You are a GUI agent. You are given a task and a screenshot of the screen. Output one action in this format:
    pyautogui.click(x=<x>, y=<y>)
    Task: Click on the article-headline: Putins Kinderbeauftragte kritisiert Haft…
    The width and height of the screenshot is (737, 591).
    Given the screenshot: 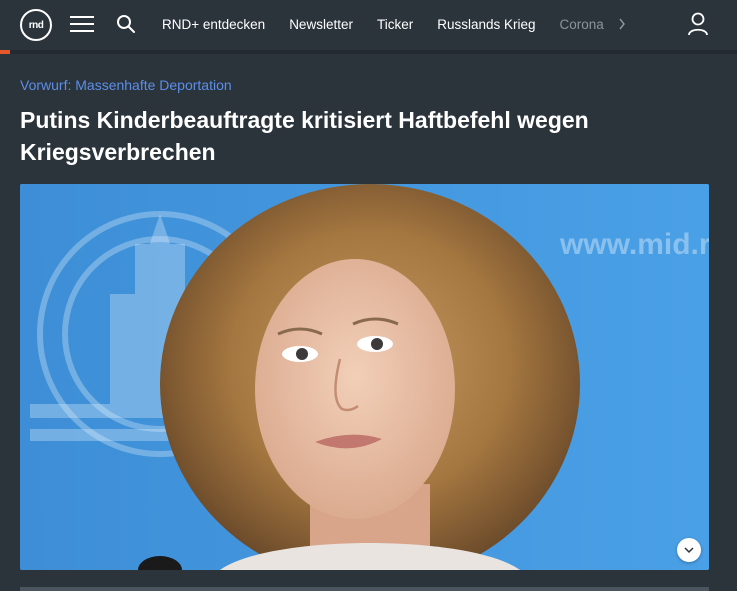 What is the action you would take?
    pyautogui.click(x=340, y=136)
    